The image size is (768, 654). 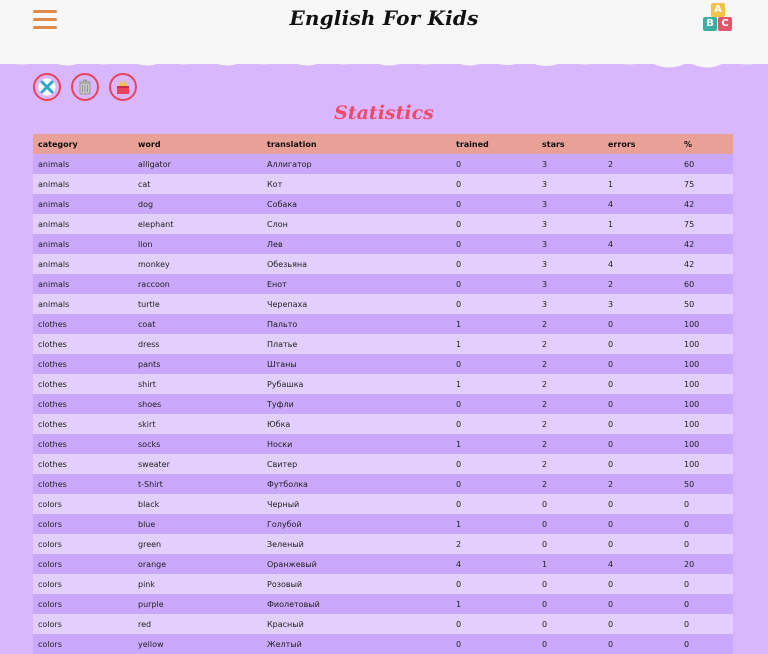 I want to click on column-header-stars: stars, so click(x=570, y=144).